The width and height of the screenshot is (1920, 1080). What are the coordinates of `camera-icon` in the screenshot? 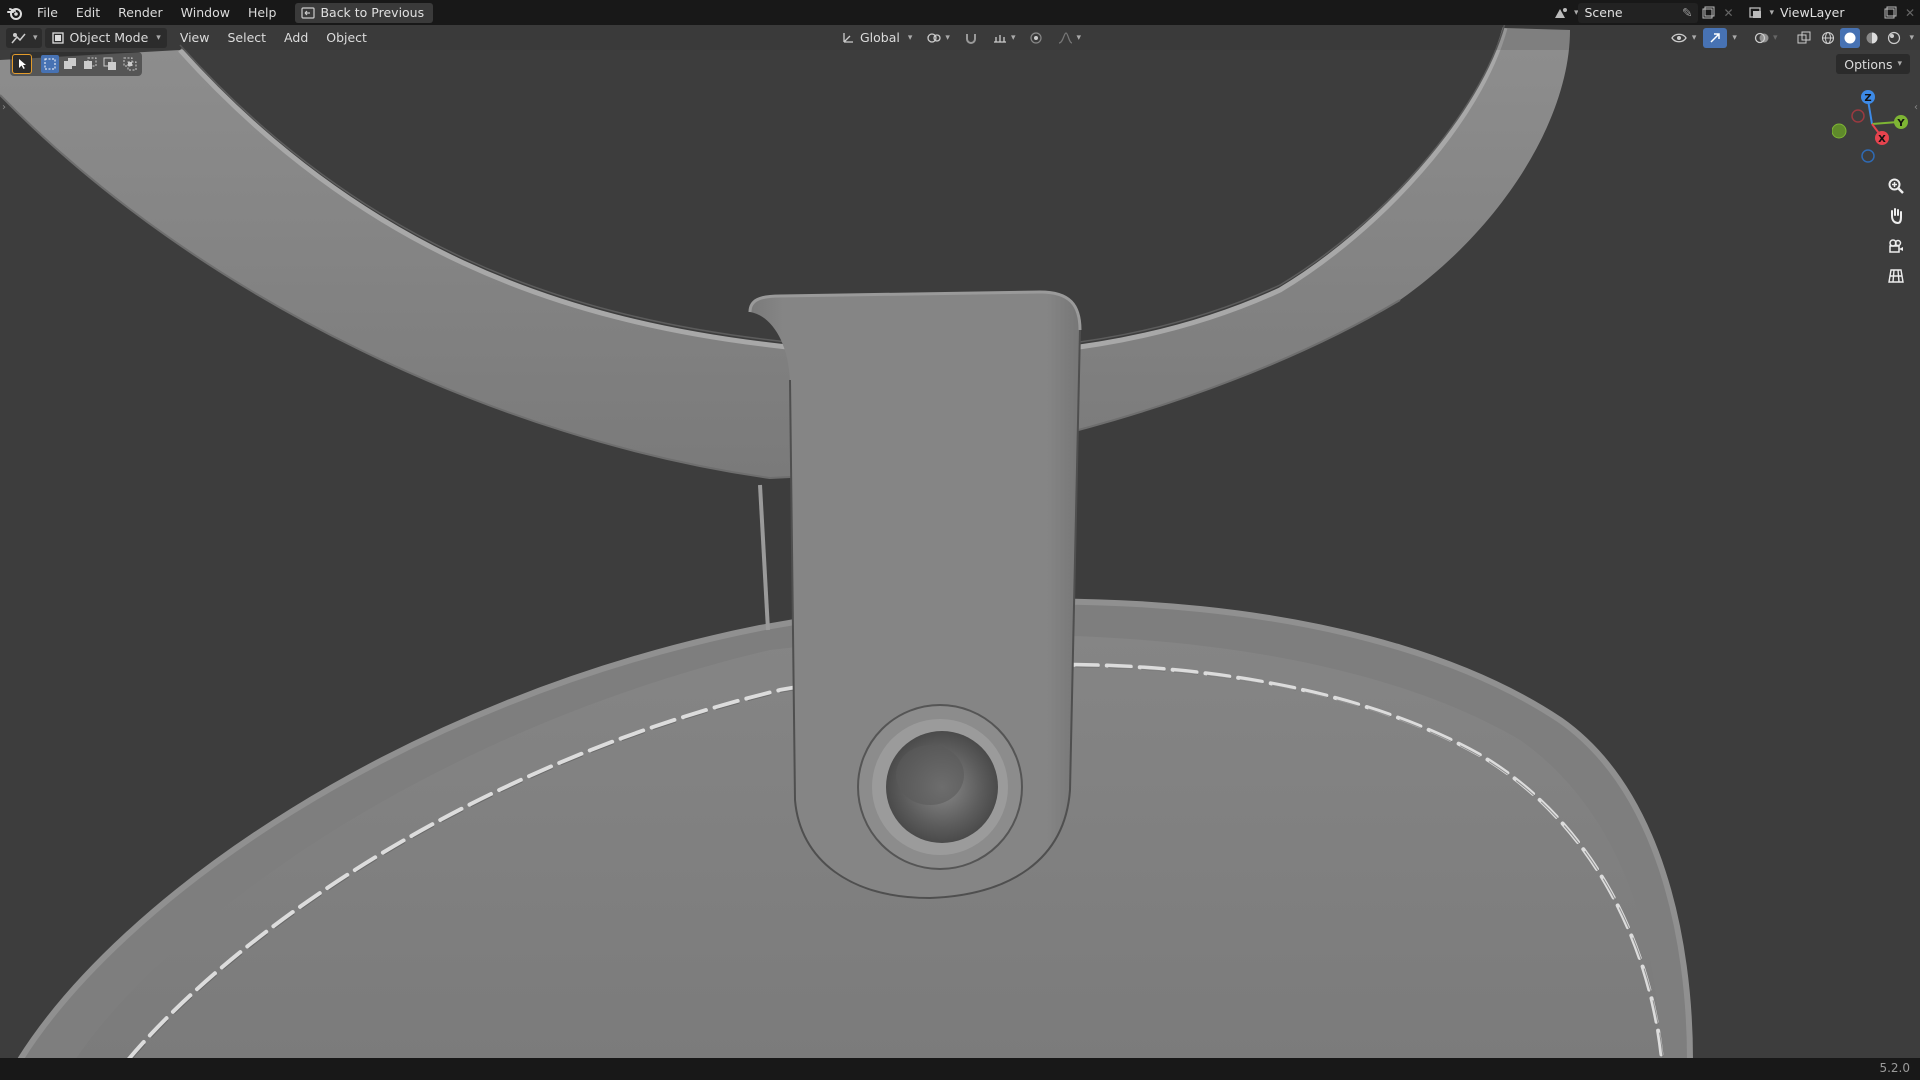 It's located at (1896, 246).